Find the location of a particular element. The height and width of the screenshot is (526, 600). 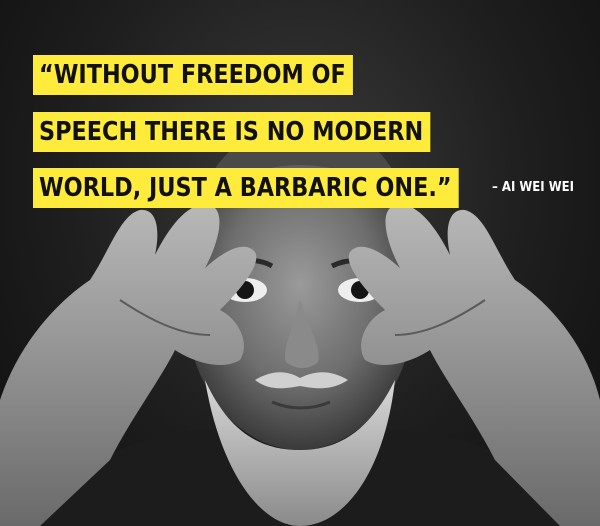

quote-line-2: SPEECH THERE IS NO MODERN is located at coordinates (232, 132).